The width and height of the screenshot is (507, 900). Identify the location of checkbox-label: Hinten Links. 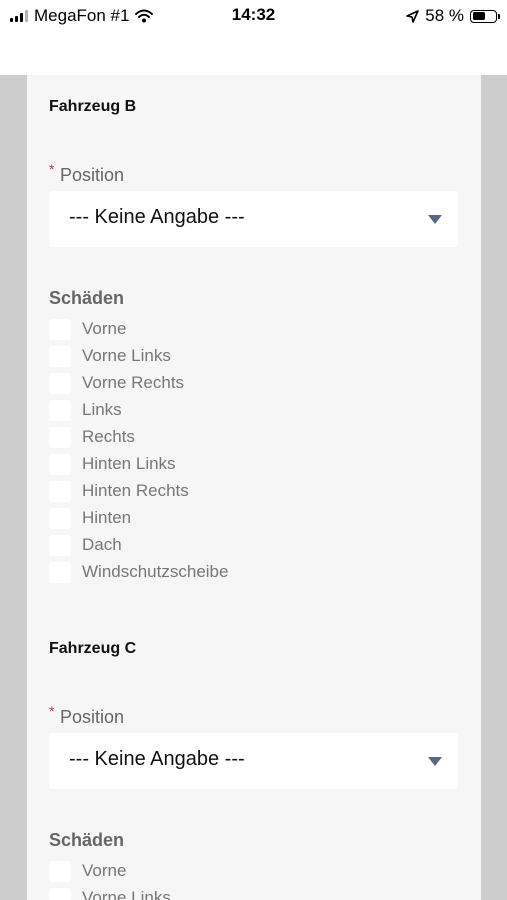
(129, 463).